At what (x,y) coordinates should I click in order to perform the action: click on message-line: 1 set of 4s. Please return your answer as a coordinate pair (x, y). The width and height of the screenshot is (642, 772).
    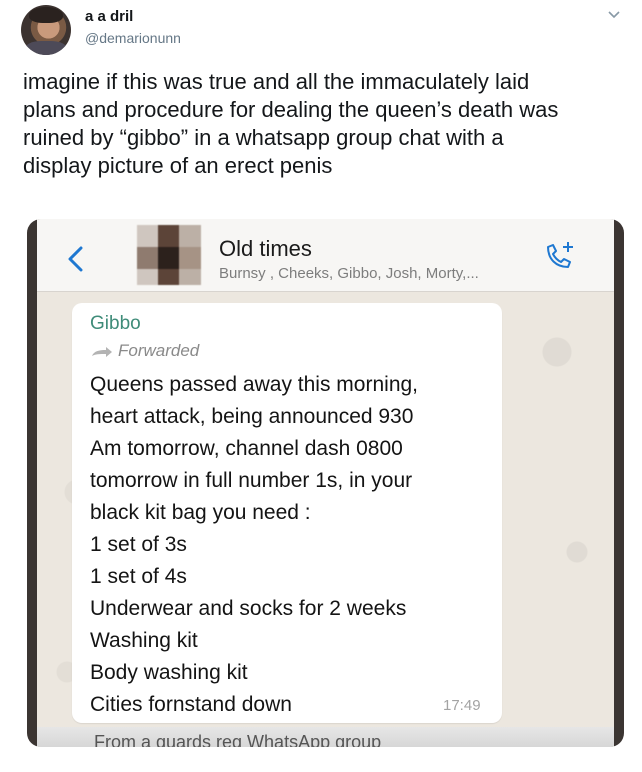
    Looking at the image, I should click on (138, 576).